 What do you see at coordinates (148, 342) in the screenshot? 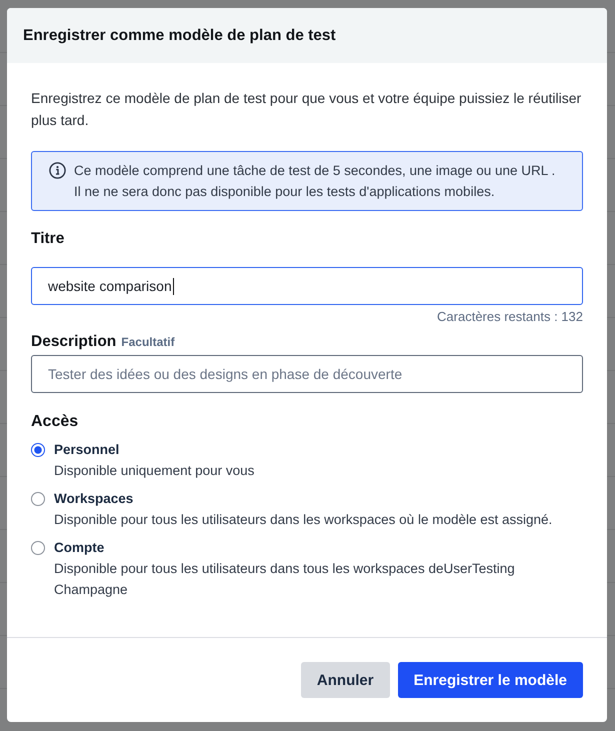
I see `optional-tag: Facultatif` at bounding box center [148, 342].